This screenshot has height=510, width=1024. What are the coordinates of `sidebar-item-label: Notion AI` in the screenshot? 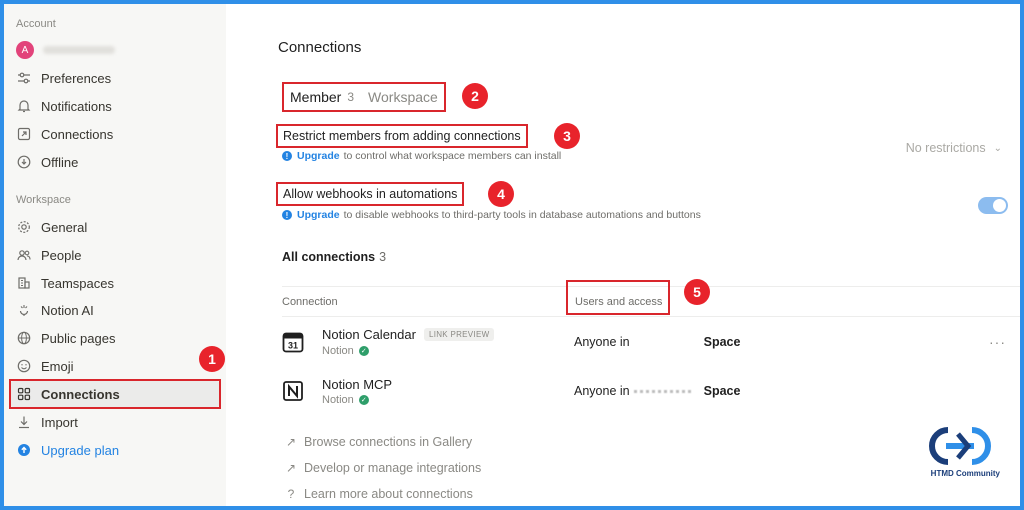 It's located at (67, 310).